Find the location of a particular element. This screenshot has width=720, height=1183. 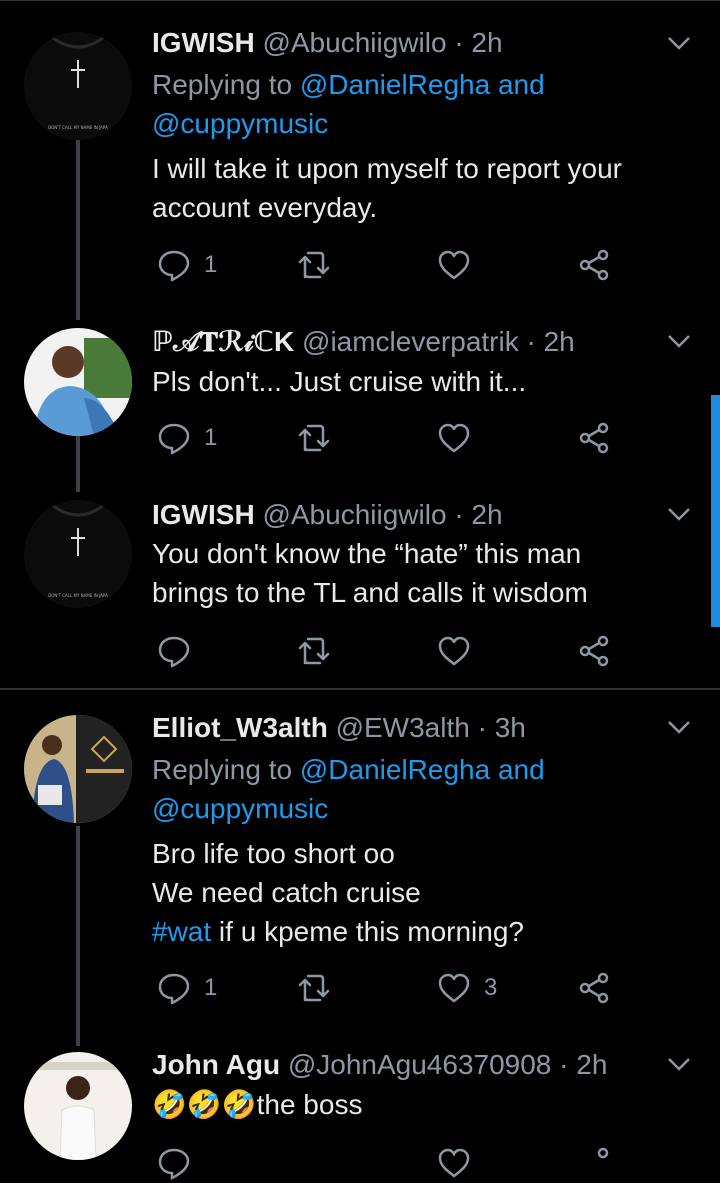

text-line: brings to the TL and calls it wisdom is located at coordinates (370, 592).